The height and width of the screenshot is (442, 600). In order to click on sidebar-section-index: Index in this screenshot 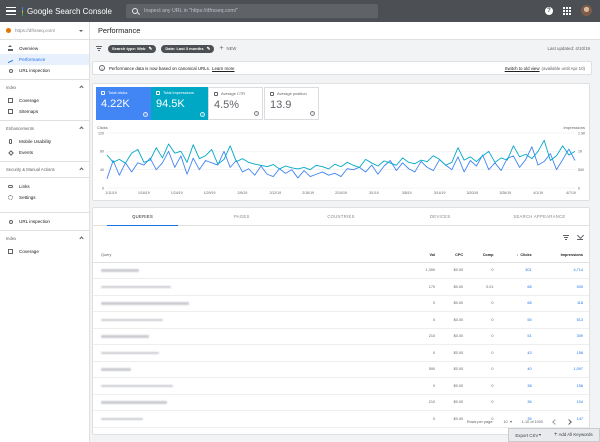, I will do `click(44, 87)`.